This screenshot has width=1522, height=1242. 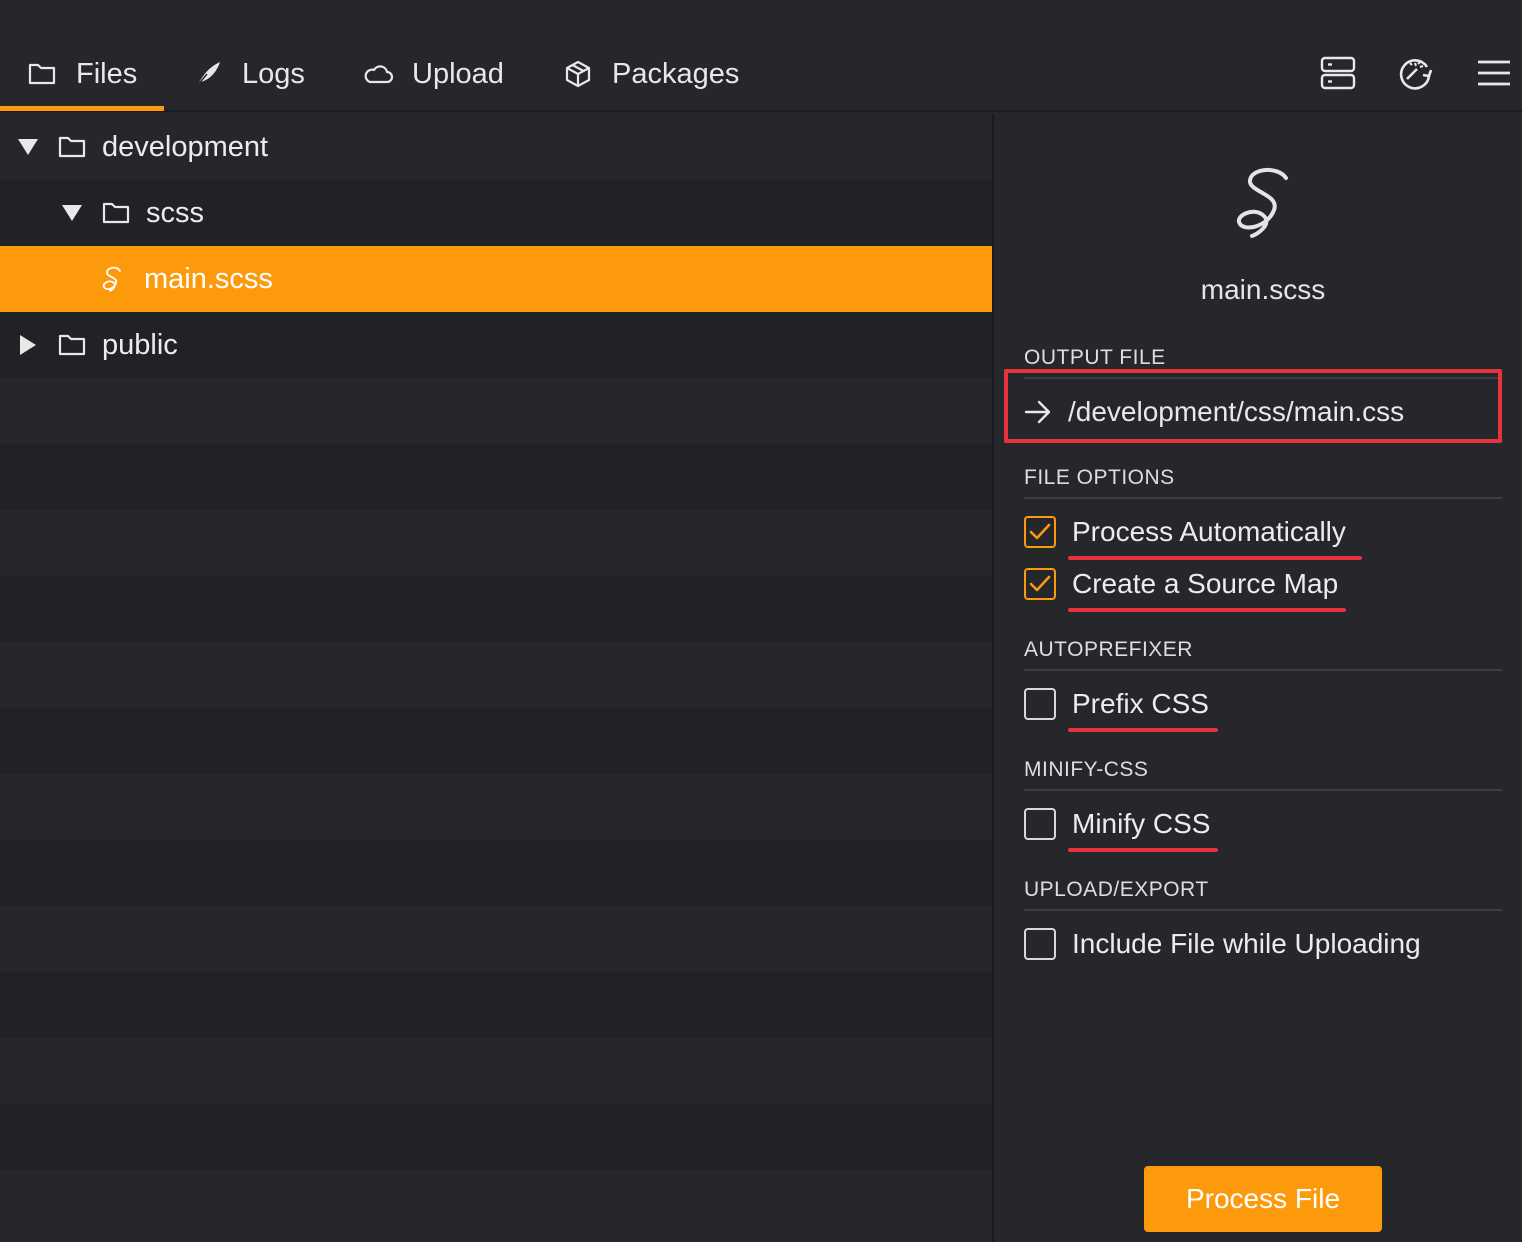 I want to click on option-label: Process Automatically, so click(x=1209, y=531).